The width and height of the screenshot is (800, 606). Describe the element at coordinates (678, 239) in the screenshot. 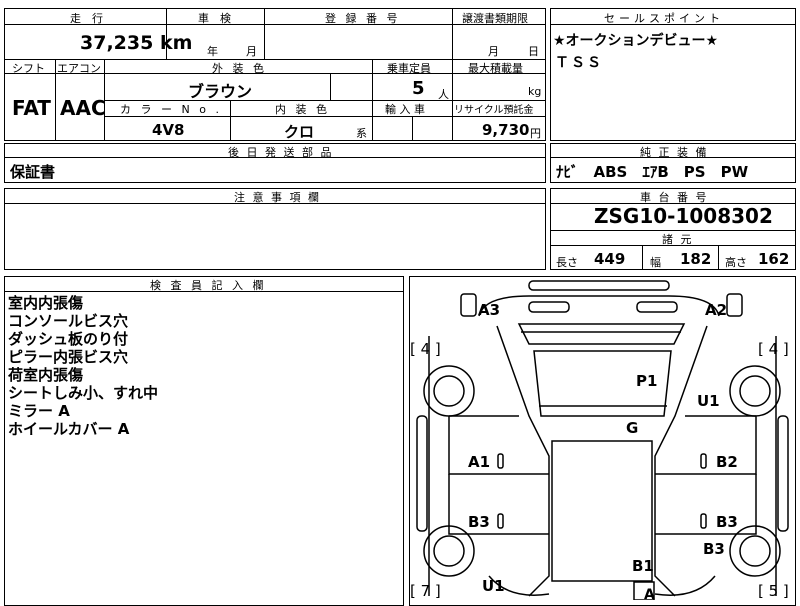

I see `specs-header: 諸 元` at that location.